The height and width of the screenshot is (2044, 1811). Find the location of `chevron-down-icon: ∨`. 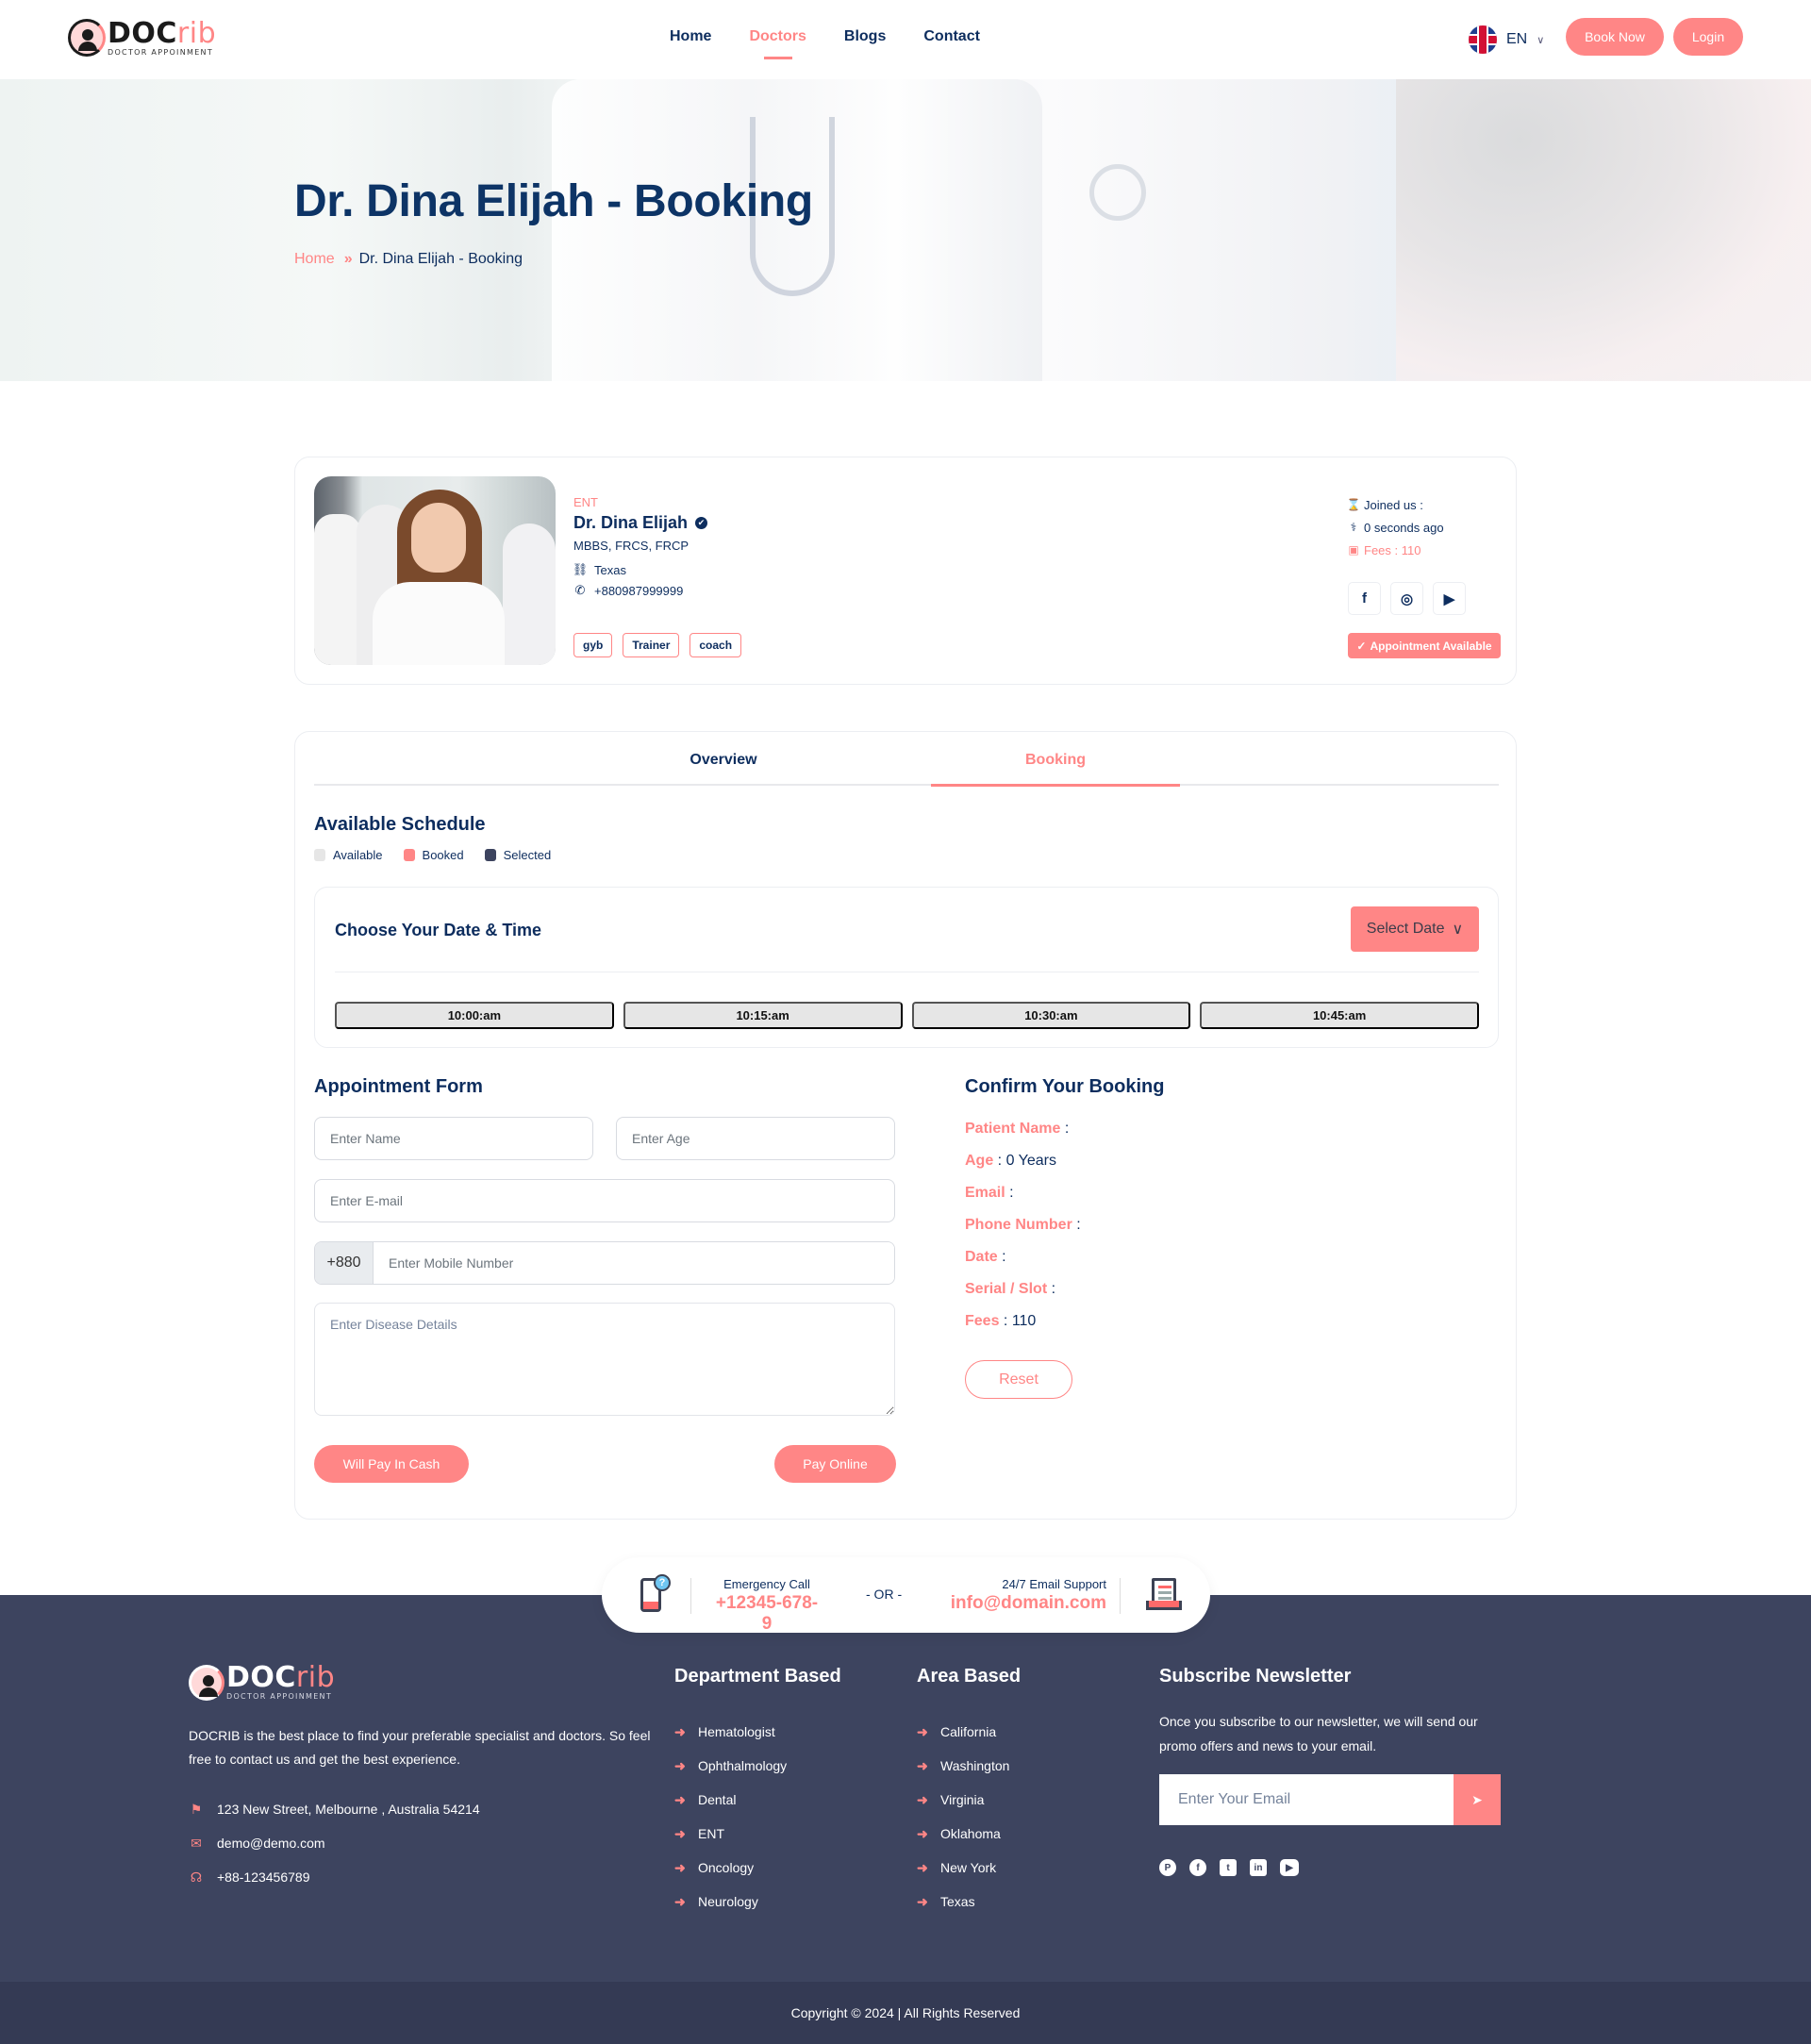

chevron-down-icon: ∨ is located at coordinates (1458, 930).